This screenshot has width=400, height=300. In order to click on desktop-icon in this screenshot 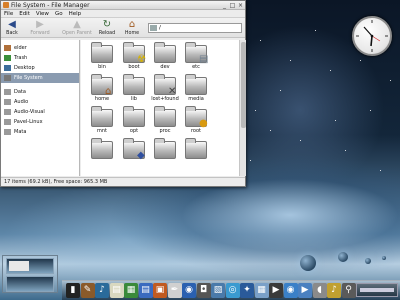, I will do `click(7, 68)`.